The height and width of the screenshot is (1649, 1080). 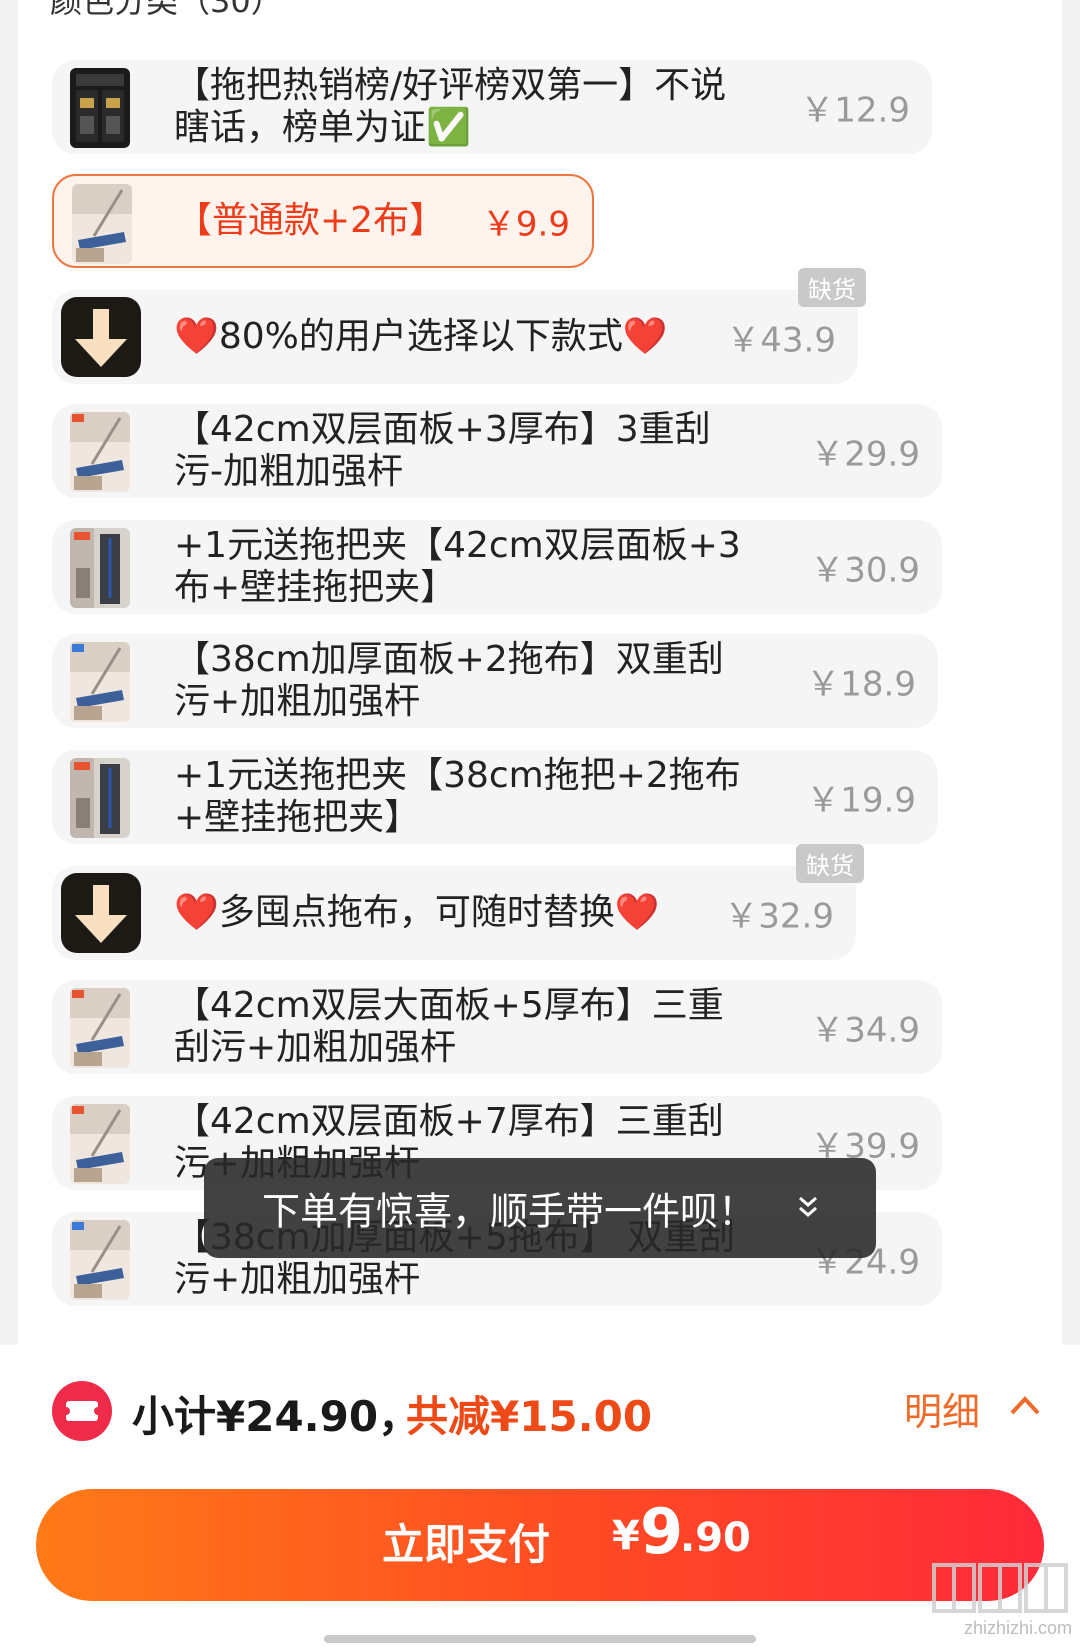 What do you see at coordinates (865, 454) in the screenshot?
I see `option-price: ￥29.9` at bounding box center [865, 454].